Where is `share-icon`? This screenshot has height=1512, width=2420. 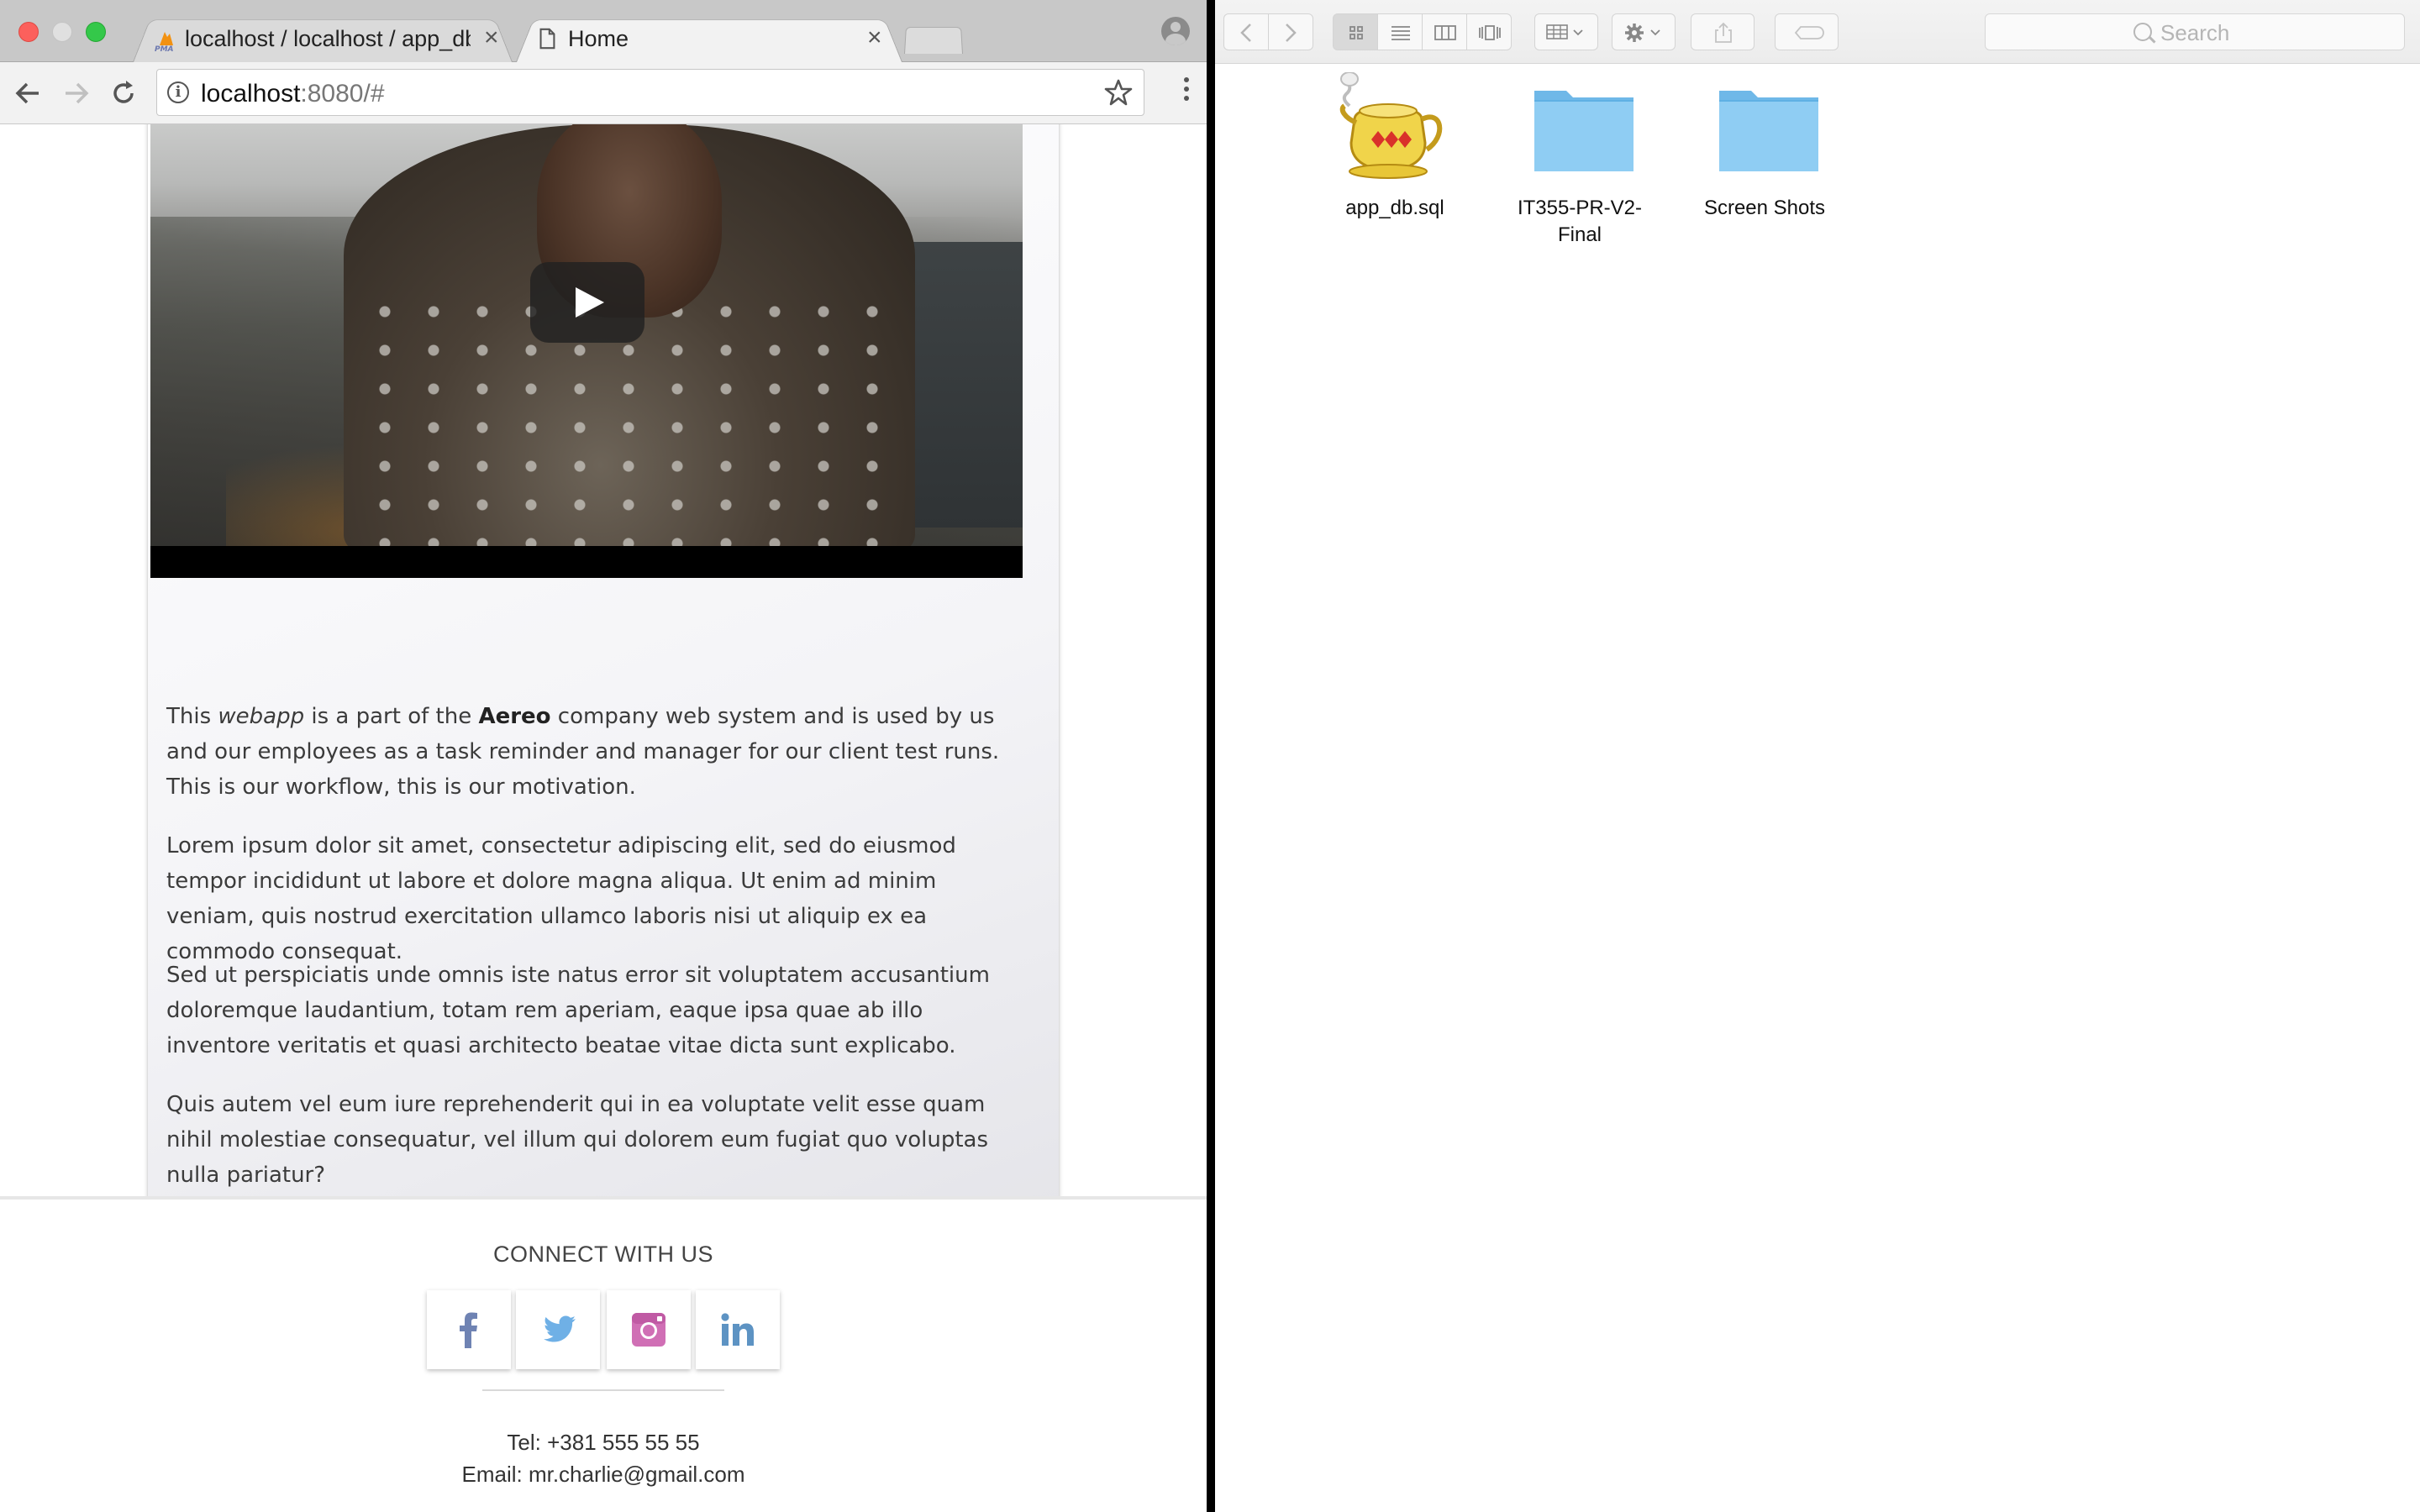 share-icon is located at coordinates (1724, 32).